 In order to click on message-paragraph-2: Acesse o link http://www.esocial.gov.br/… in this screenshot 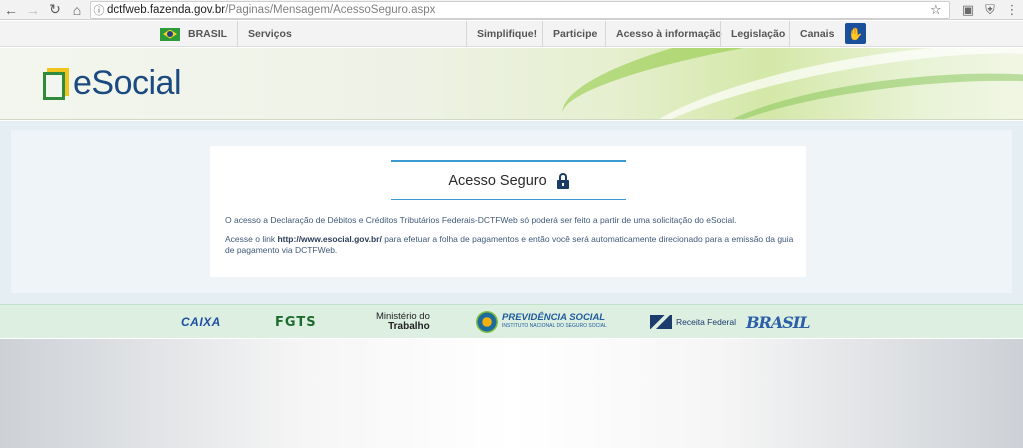, I will do `click(510, 245)`.